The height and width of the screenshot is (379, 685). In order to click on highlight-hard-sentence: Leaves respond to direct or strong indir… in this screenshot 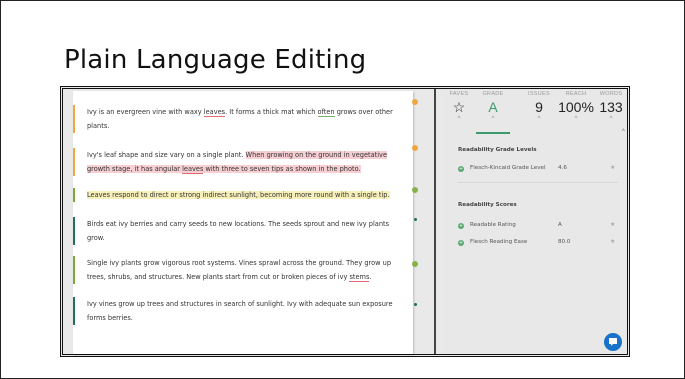, I will do `click(238, 195)`.